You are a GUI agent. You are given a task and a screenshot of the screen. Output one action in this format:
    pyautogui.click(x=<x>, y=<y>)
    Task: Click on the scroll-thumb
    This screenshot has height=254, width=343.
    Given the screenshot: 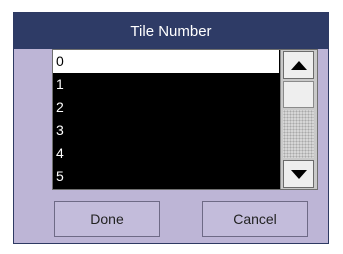 What is the action you would take?
    pyautogui.click(x=298, y=94)
    